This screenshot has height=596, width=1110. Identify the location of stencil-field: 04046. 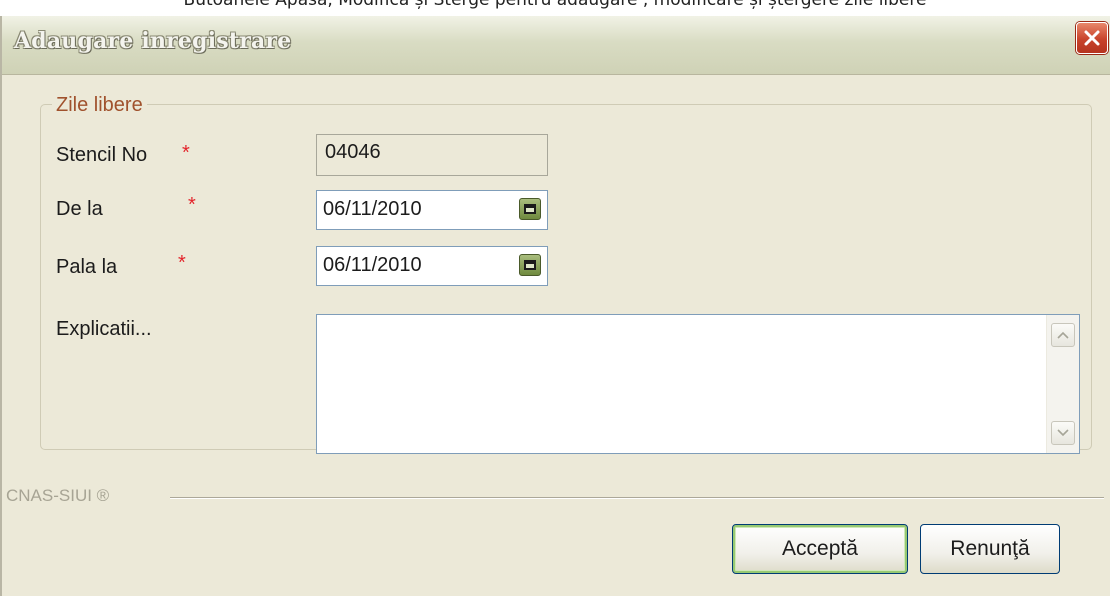
(432, 155).